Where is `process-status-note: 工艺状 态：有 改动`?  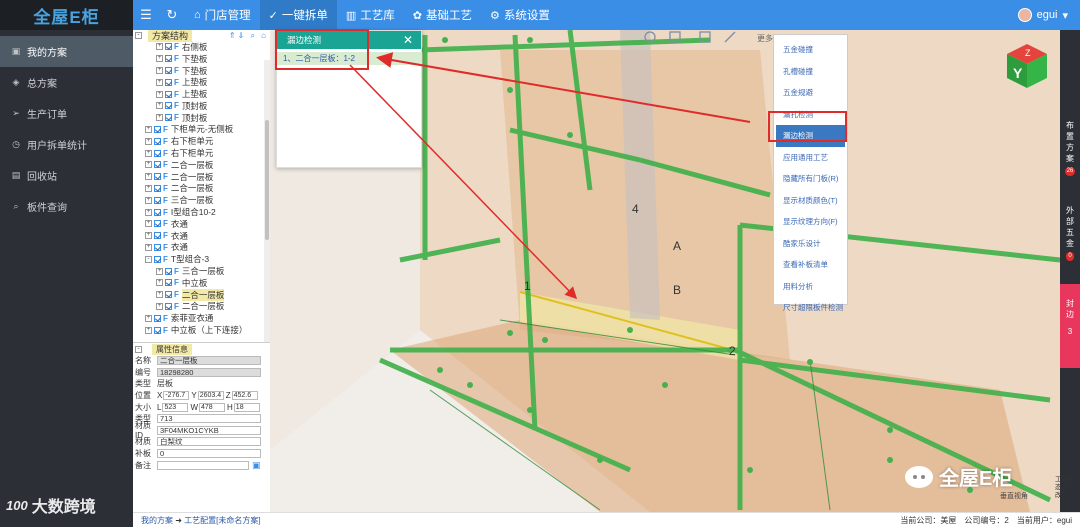 process-status-note: 工艺状 态：有 改动 is located at coordinates (1067, 488).